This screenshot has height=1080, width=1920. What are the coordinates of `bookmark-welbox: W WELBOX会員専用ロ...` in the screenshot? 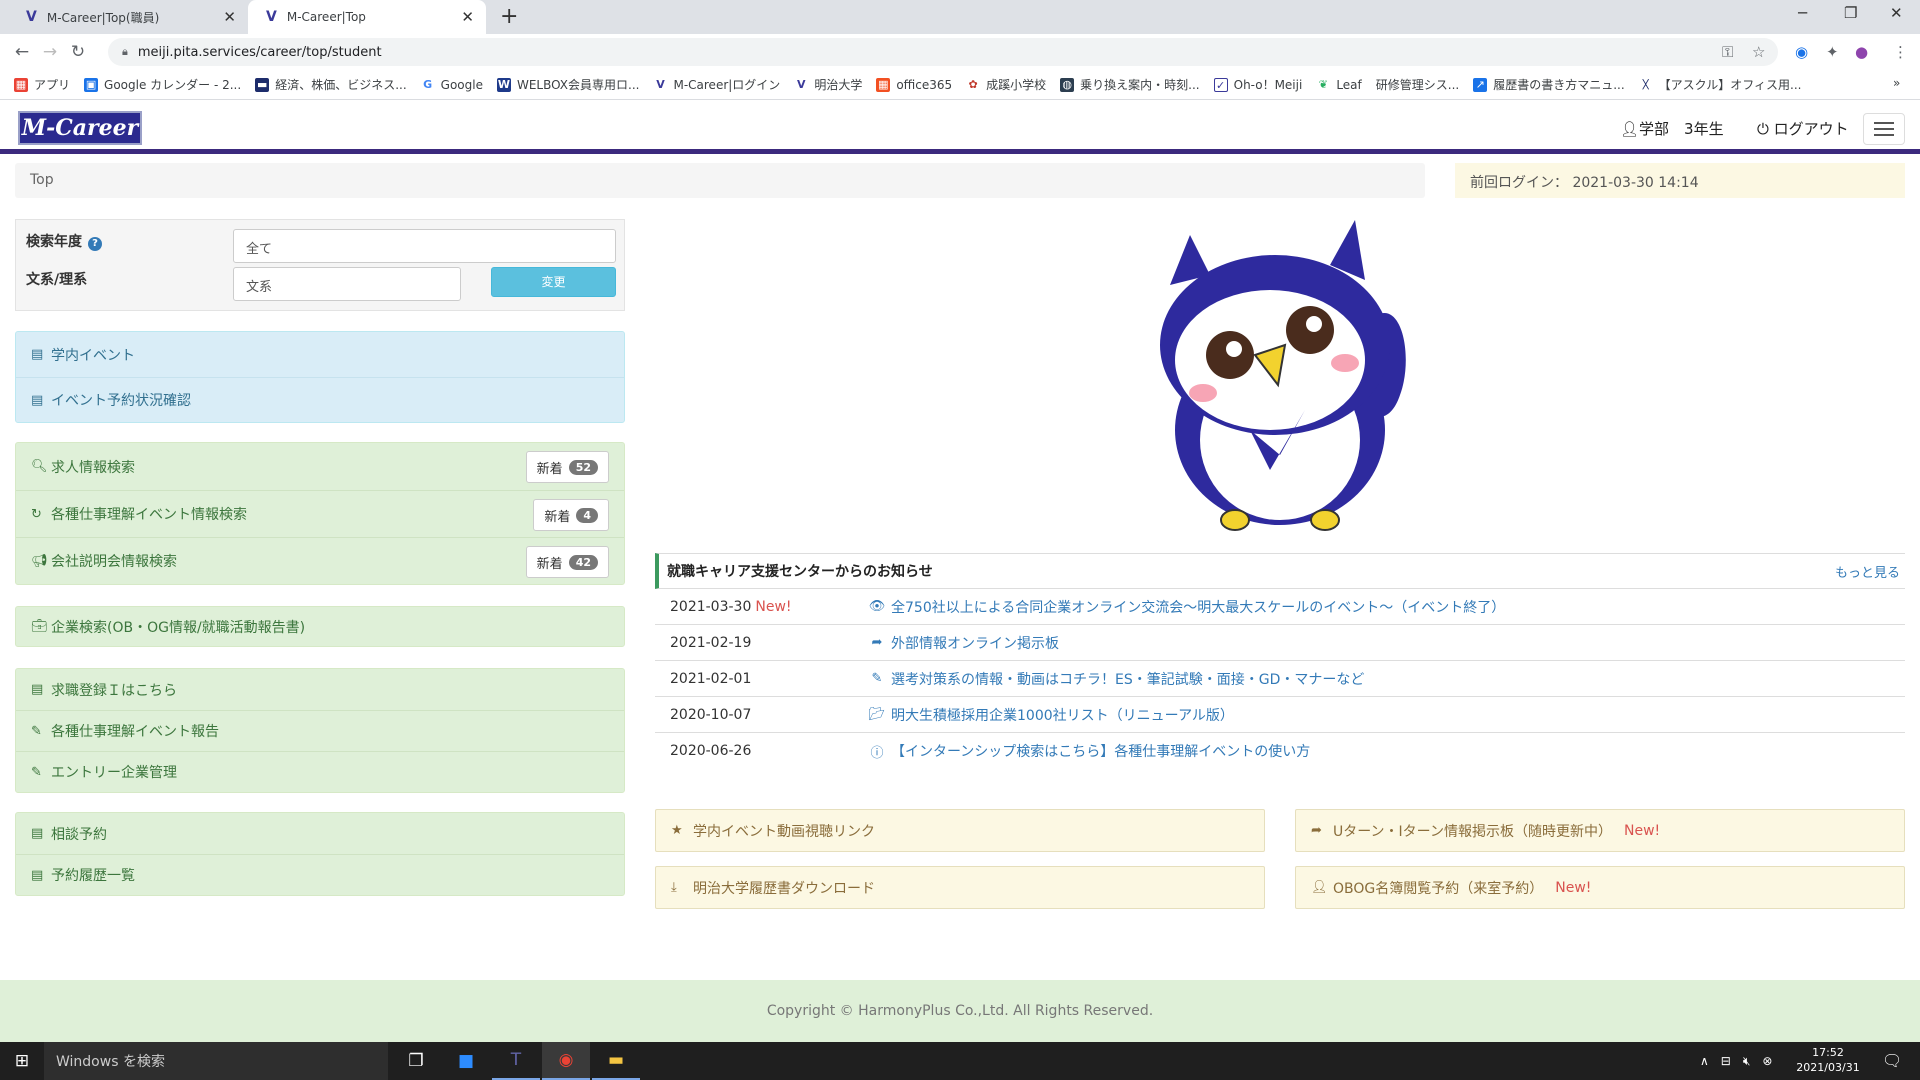 It's located at (567, 84).